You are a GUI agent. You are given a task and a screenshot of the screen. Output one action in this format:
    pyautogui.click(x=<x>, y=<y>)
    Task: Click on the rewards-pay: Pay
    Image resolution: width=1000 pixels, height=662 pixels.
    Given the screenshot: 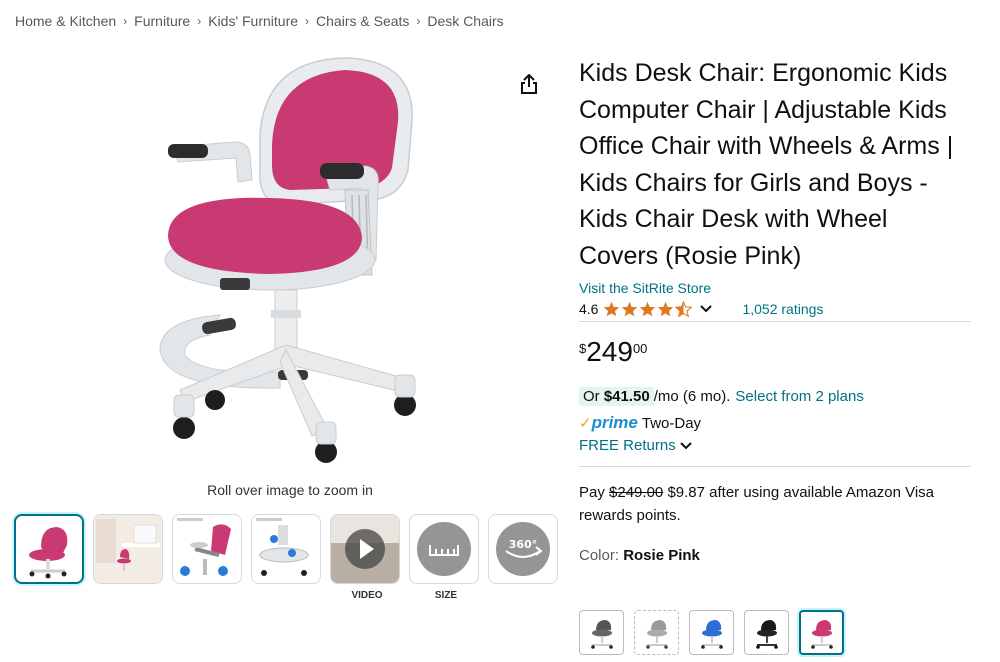 What is the action you would take?
    pyautogui.click(x=592, y=492)
    